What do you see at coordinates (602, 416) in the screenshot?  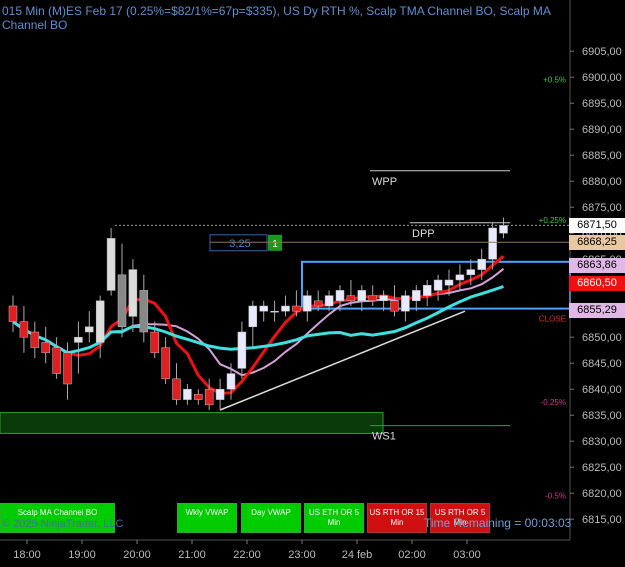 I see `price-tick-label: 6835,00` at bounding box center [602, 416].